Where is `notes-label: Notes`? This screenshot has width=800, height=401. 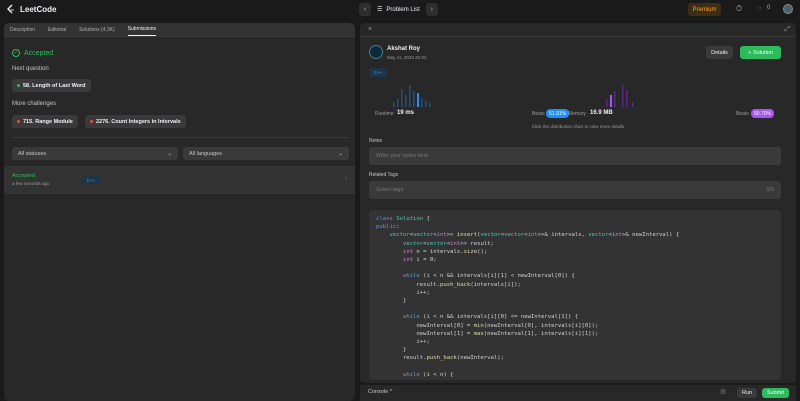
notes-label: Notes is located at coordinates (376, 141).